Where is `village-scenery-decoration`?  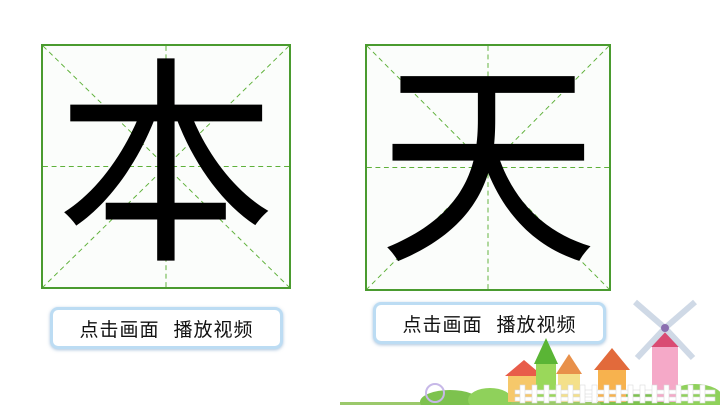 village-scenery-decoration is located at coordinates (530, 352).